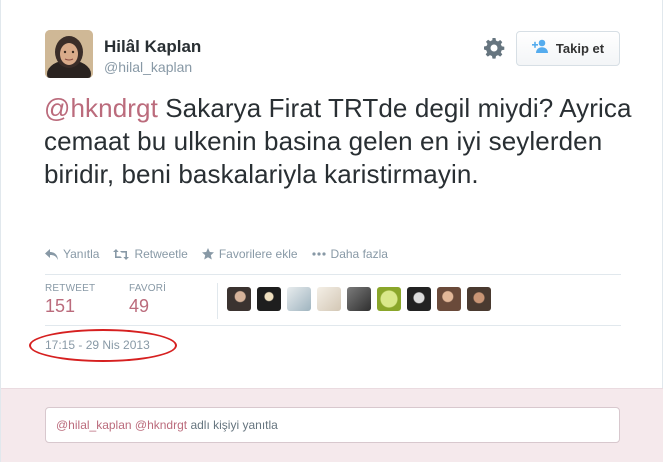 The width and height of the screenshot is (663, 462). I want to click on follow-button-label: Takip et, so click(580, 48).